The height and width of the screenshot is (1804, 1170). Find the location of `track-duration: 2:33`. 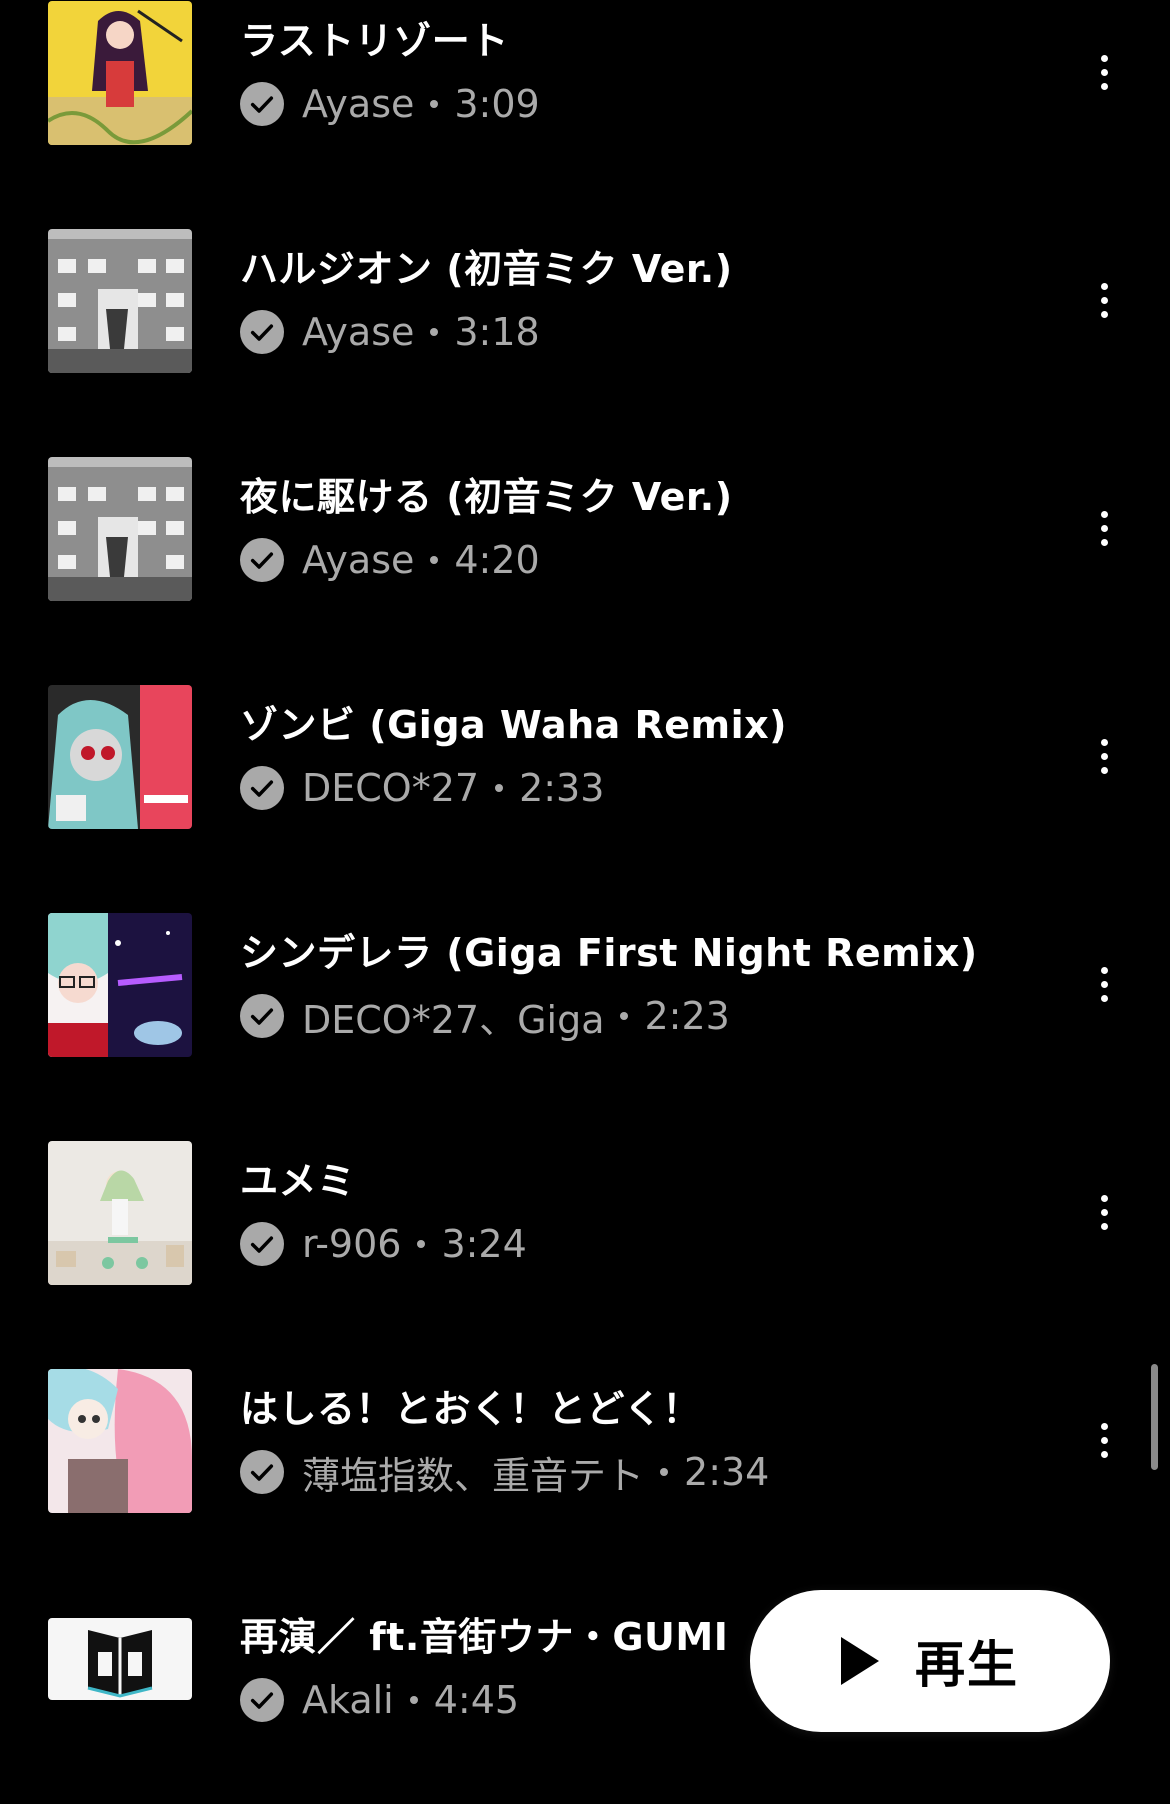

track-duration: 2:33 is located at coordinates (562, 788).